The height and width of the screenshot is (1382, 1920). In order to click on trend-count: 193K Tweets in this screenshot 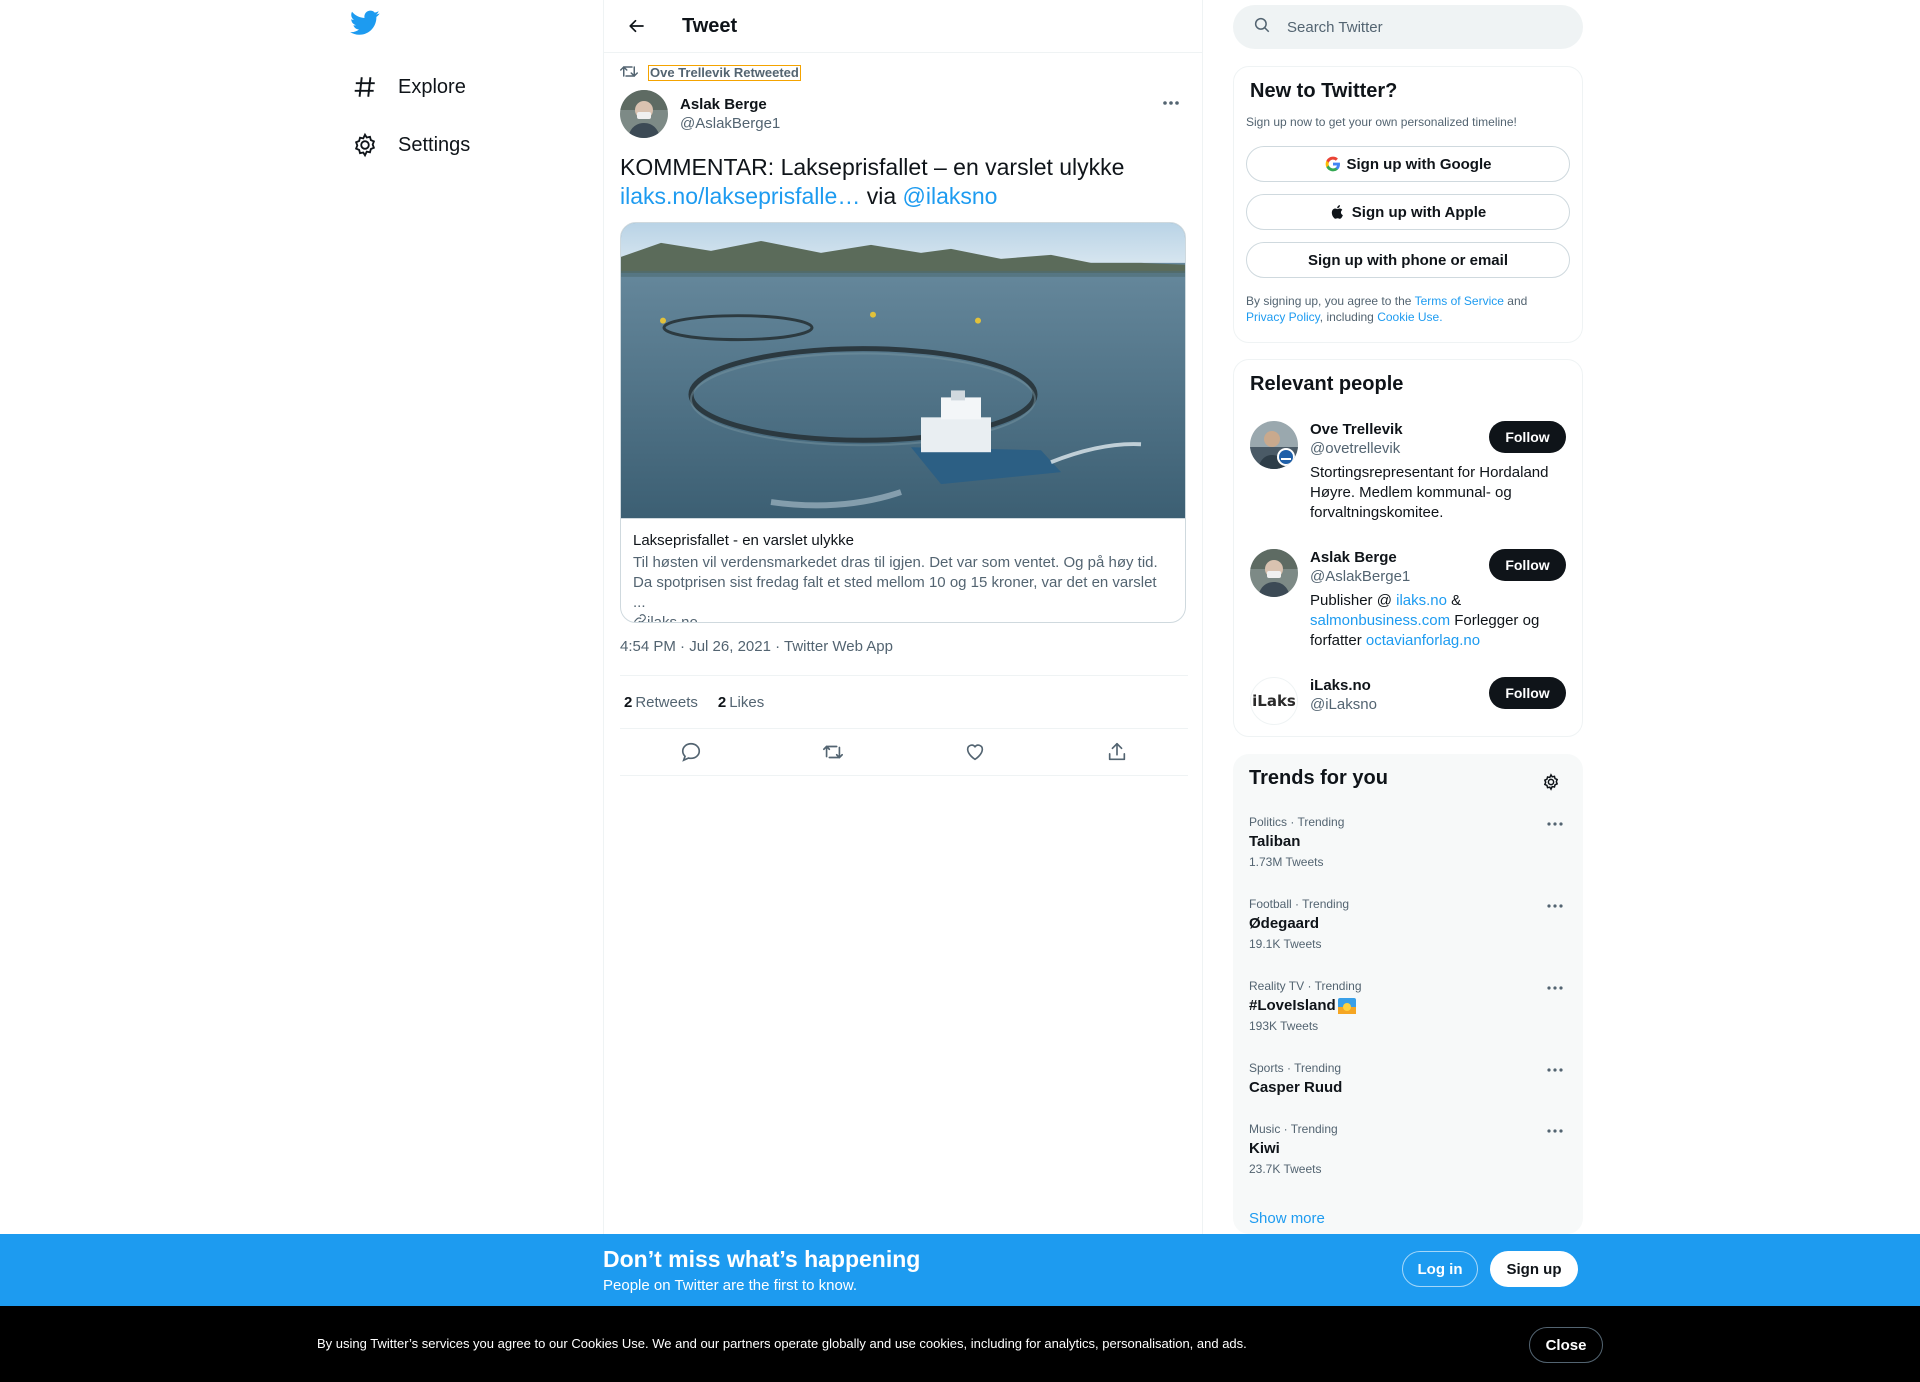, I will do `click(1284, 1026)`.